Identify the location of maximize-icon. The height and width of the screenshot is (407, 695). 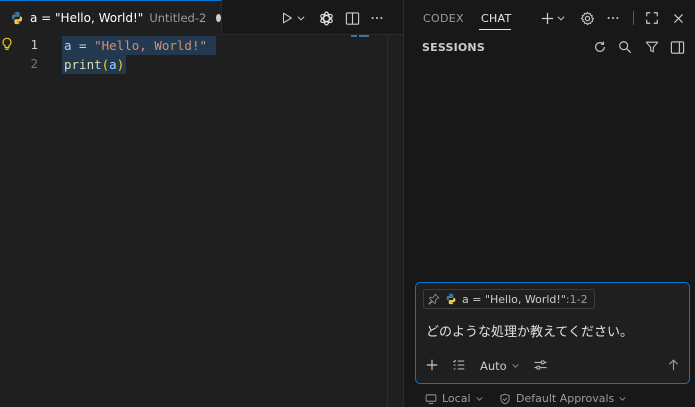
(652, 18).